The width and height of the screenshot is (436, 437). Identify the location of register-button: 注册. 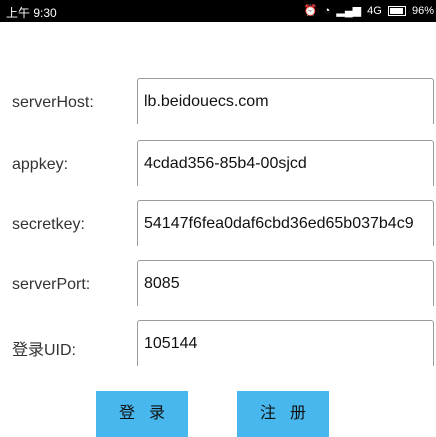
(283, 414).